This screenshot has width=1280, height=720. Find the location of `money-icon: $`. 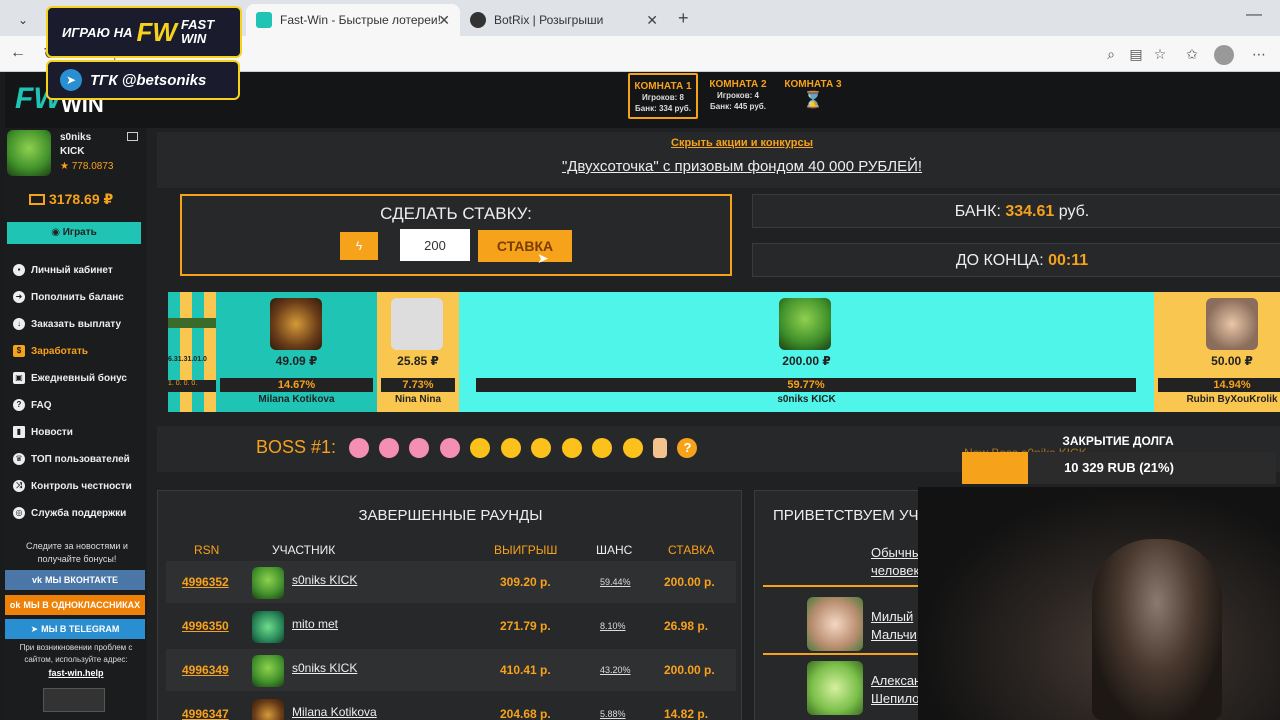

money-icon: $ is located at coordinates (19, 351).